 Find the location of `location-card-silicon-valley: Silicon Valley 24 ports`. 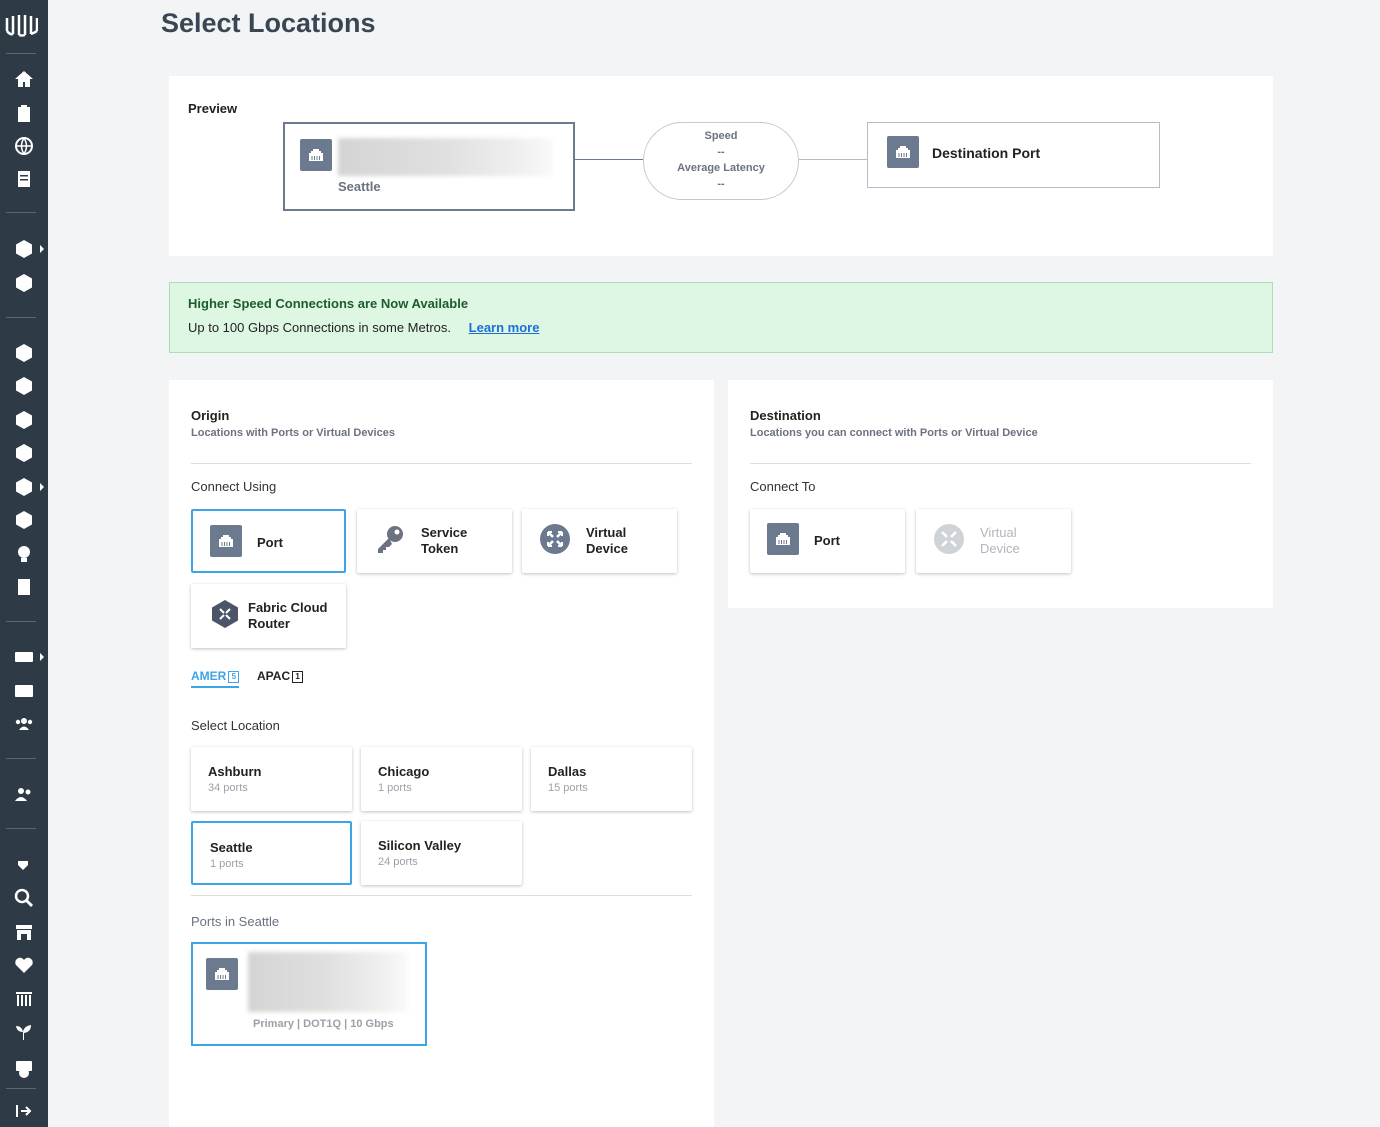

location-card-silicon-valley: Silicon Valley 24 ports is located at coordinates (441, 853).